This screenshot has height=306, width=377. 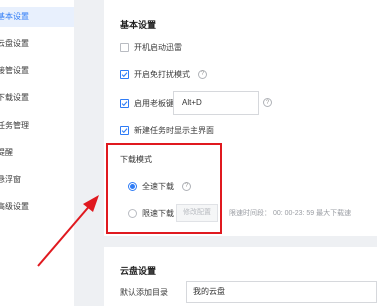 I want to click on default-dir-input: 我的云盘, so click(x=281, y=292).